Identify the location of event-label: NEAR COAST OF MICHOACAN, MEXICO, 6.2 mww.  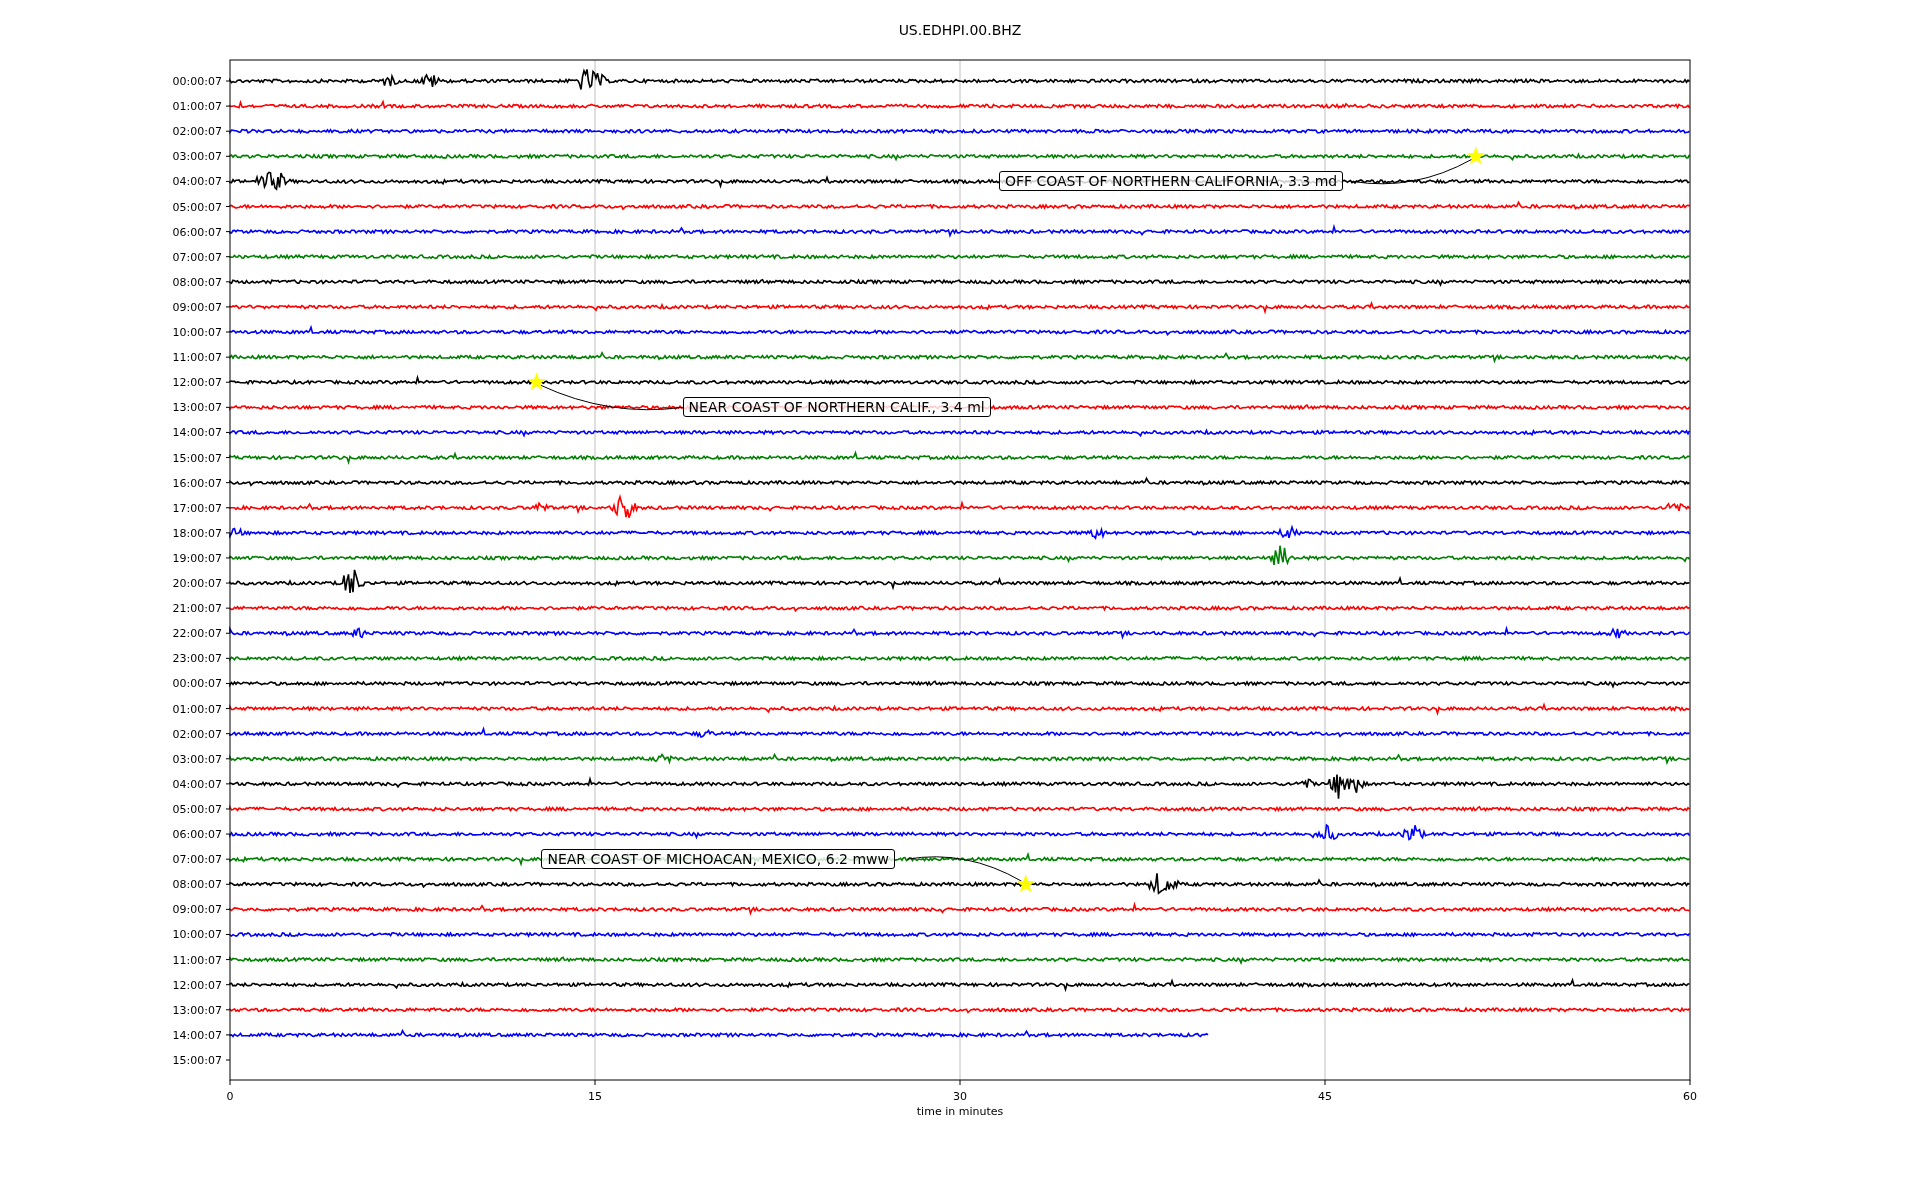
(718, 859).